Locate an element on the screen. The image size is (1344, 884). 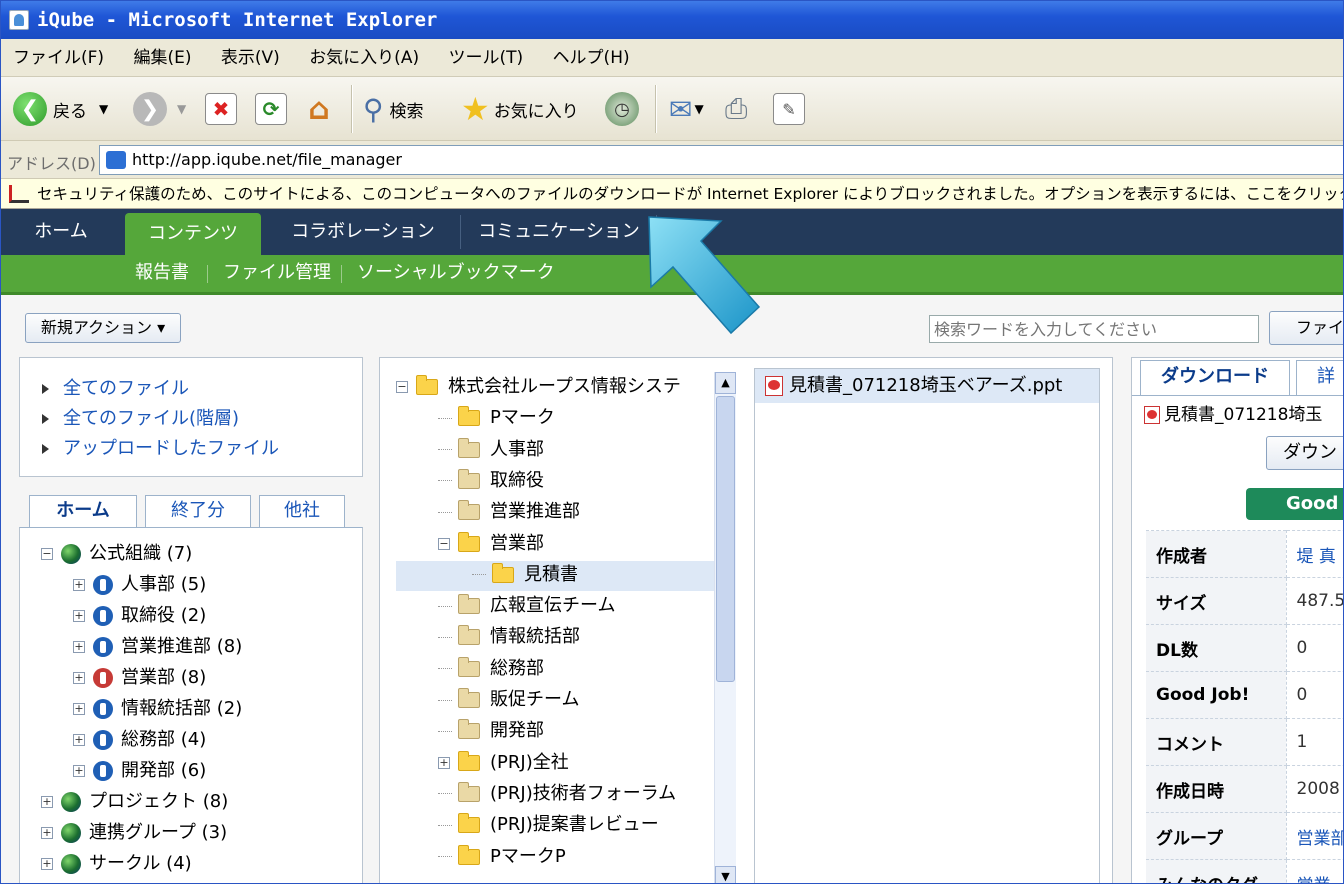
download-blocked-icon is located at coordinates (19, 194).